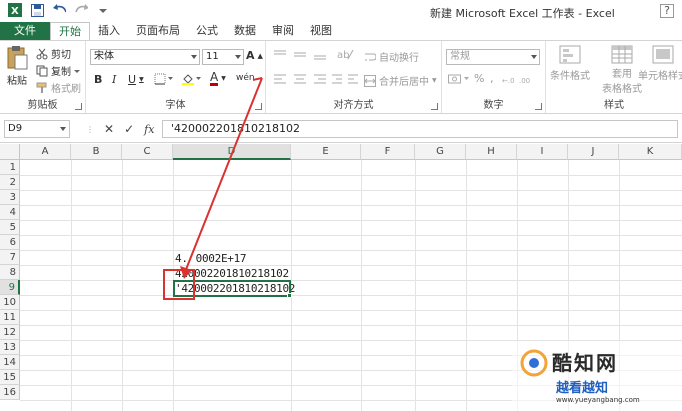  Describe the element at coordinates (10, 302) in the screenshot. I see `row-header-10: 10` at that location.